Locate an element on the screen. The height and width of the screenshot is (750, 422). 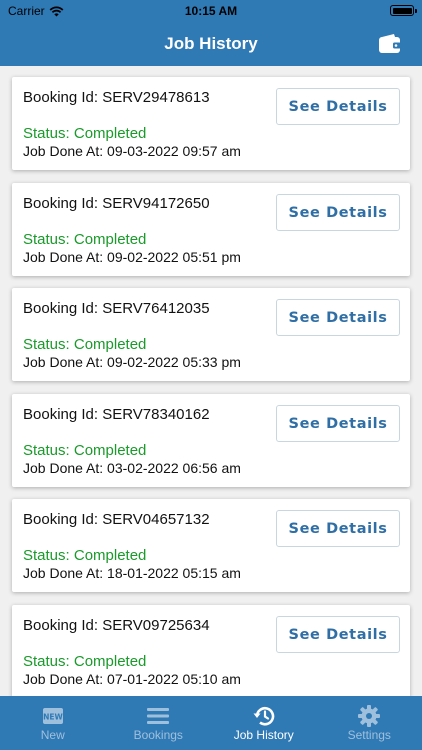
tab-job-history: Job History is located at coordinates (264, 723).